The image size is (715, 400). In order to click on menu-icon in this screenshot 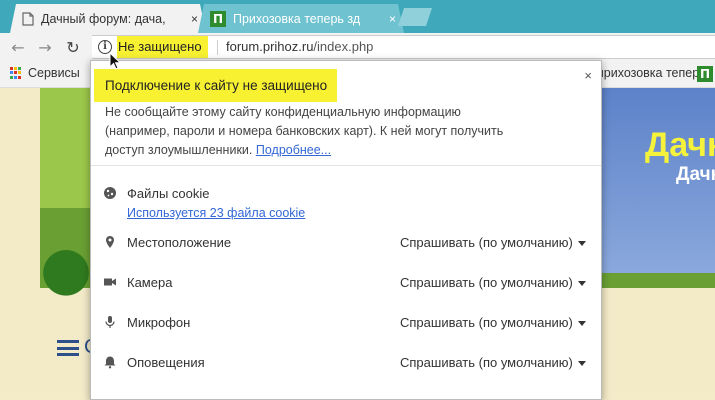, I will do `click(68, 348)`.